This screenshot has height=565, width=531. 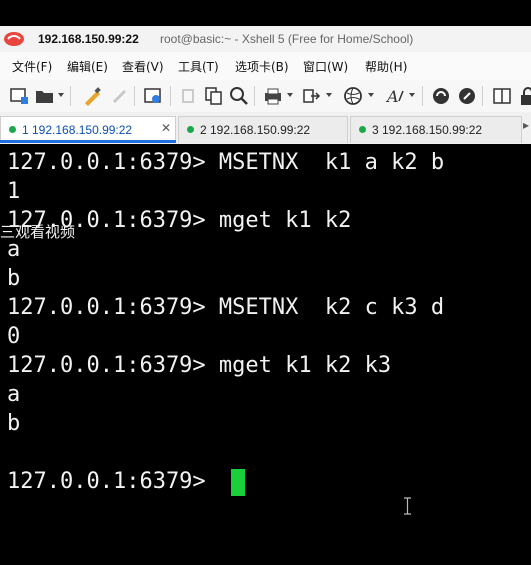 What do you see at coordinates (61, 95) in the screenshot?
I see `open-dropdown-icon` at bounding box center [61, 95].